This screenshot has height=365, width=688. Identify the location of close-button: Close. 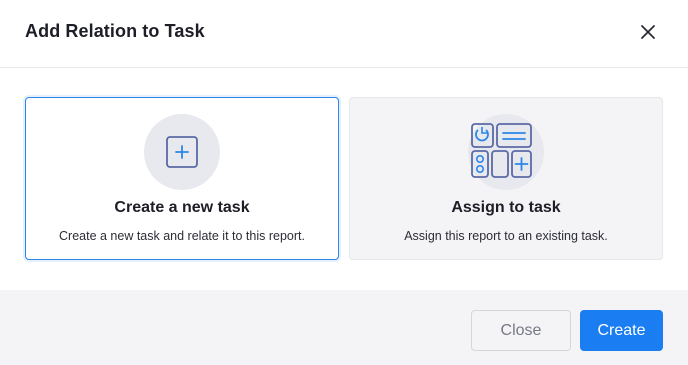
(521, 330).